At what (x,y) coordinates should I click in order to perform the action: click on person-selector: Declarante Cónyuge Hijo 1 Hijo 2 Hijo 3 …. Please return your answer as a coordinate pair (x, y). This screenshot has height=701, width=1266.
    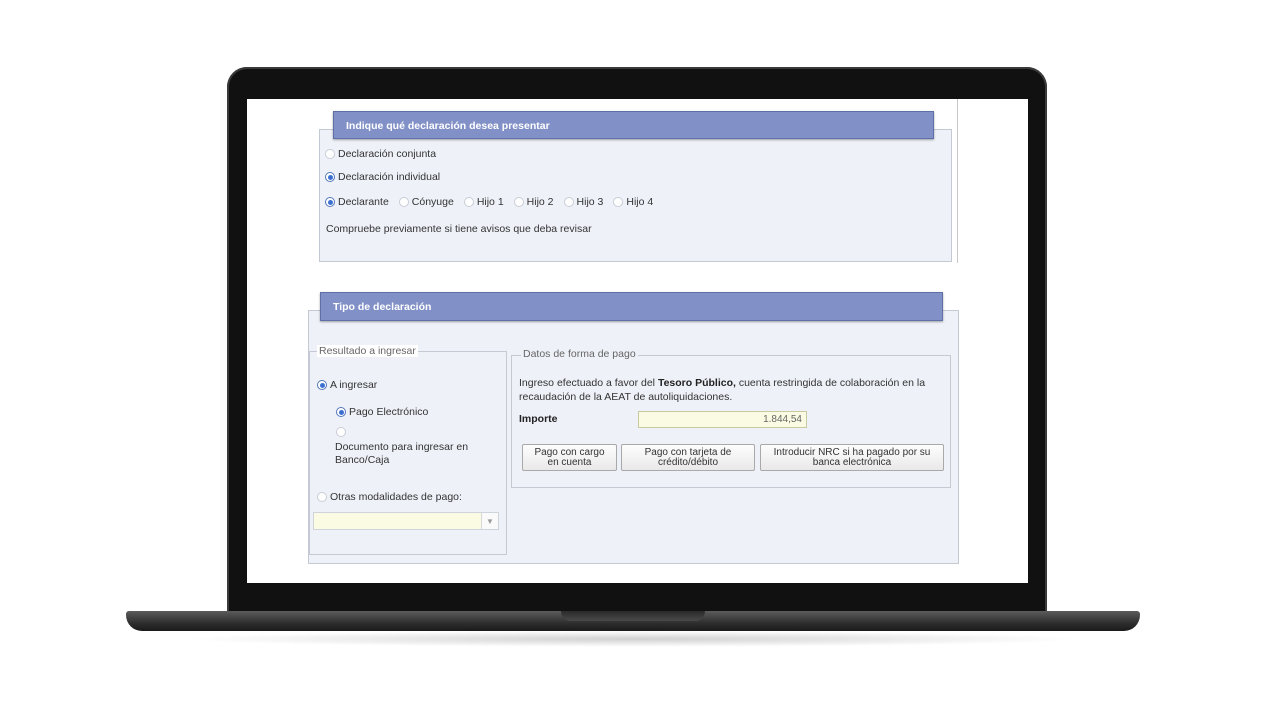
    Looking at the image, I should click on (494, 202).